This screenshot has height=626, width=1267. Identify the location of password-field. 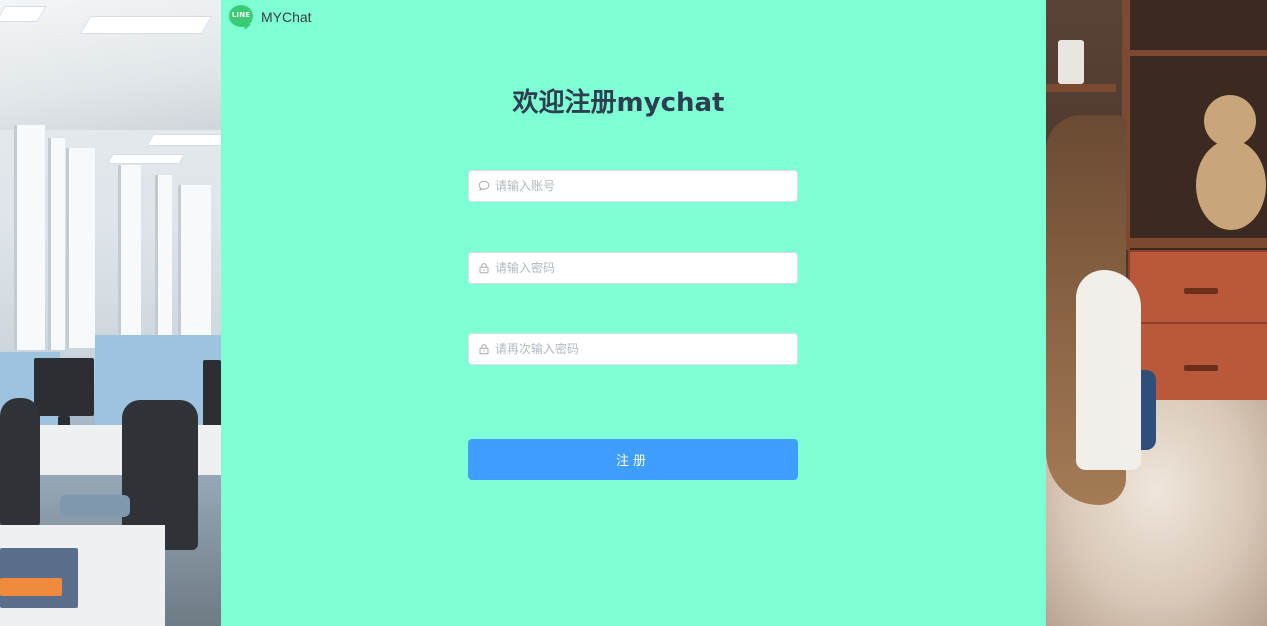
(633, 268).